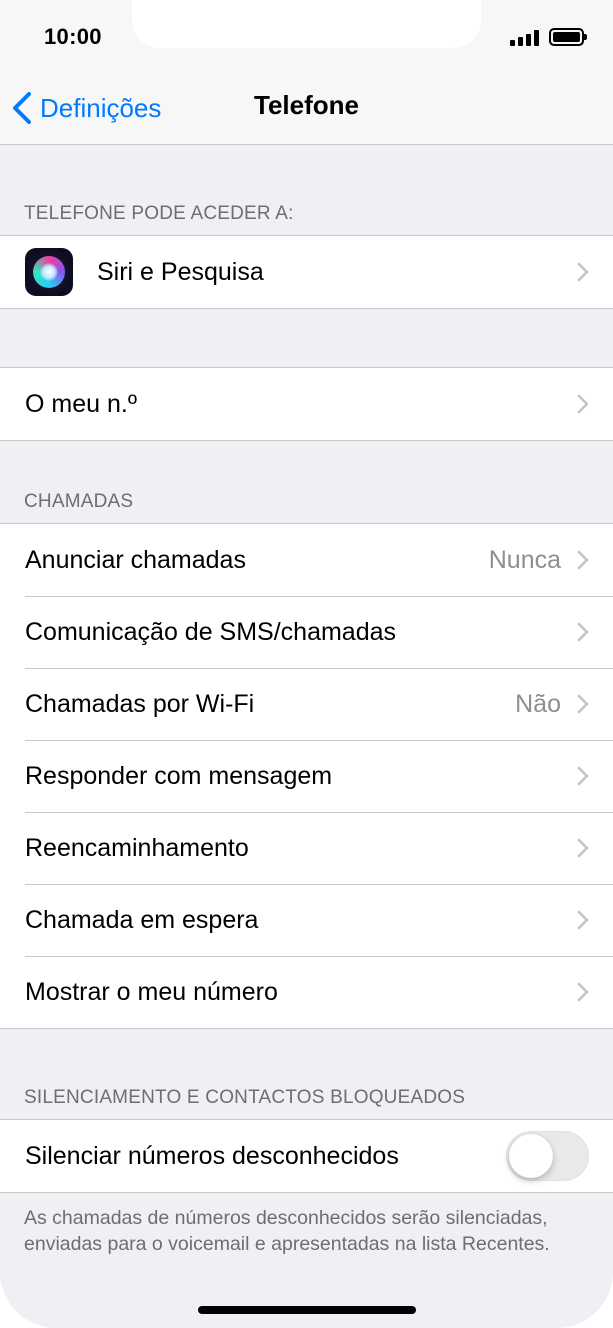 This screenshot has width=613, height=1328. I want to click on my-number-row: O meu n.º, so click(306, 404).